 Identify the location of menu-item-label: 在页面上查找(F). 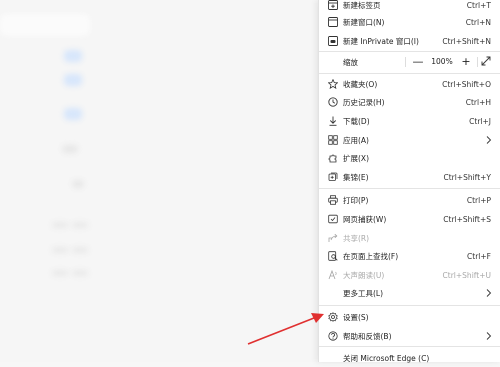
(371, 256).